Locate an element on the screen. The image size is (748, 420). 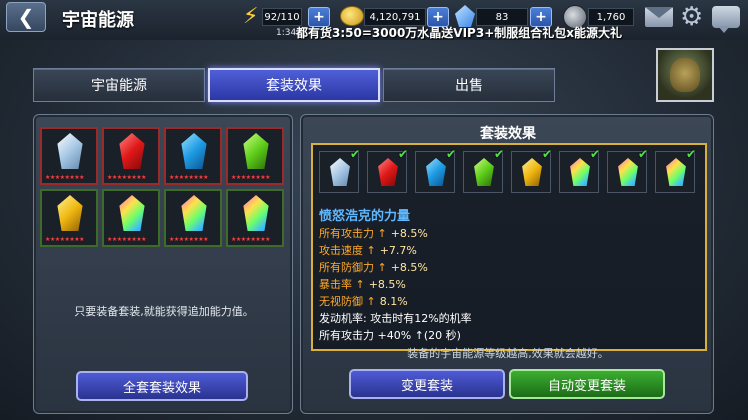
stat-line: 攻击速度 ↑ +7.7% is located at coordinates (368, 250).